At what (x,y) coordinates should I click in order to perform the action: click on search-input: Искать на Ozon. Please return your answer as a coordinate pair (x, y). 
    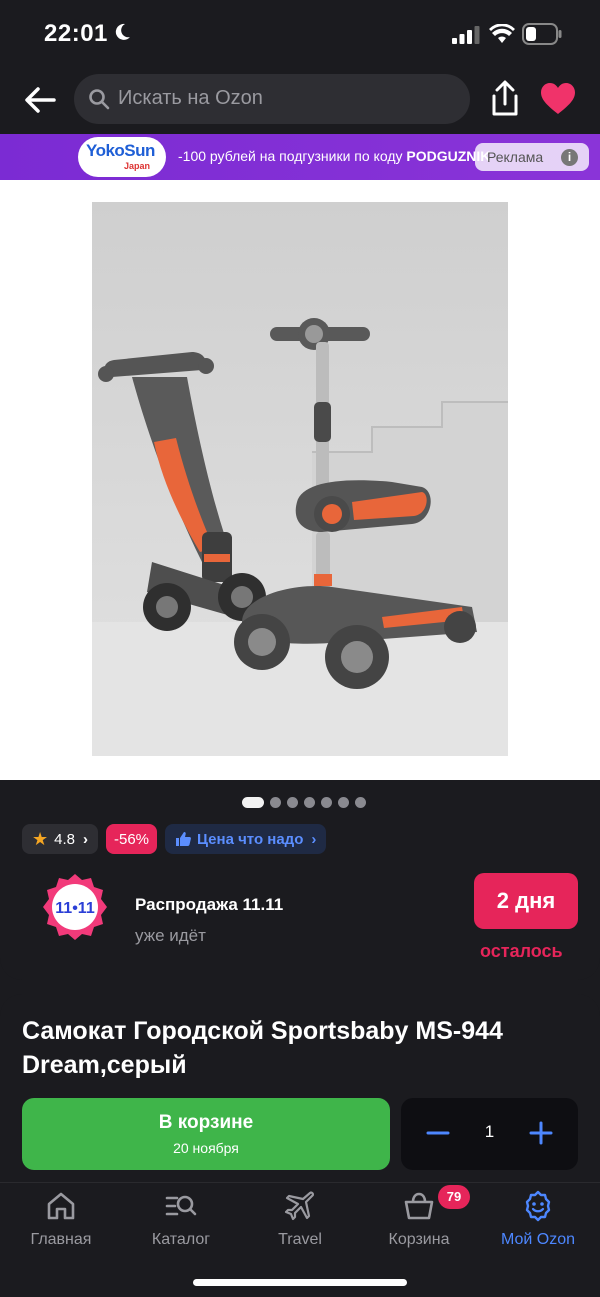
    Looking at the image, I should click on (272, 99).